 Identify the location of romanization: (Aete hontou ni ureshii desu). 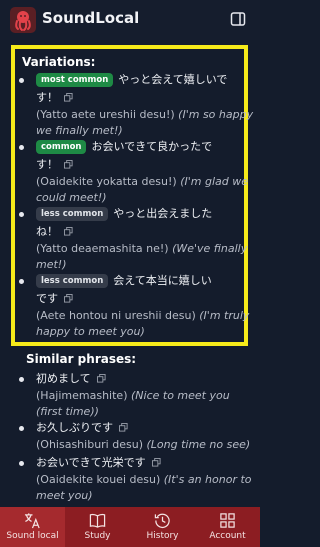
(116, 315).